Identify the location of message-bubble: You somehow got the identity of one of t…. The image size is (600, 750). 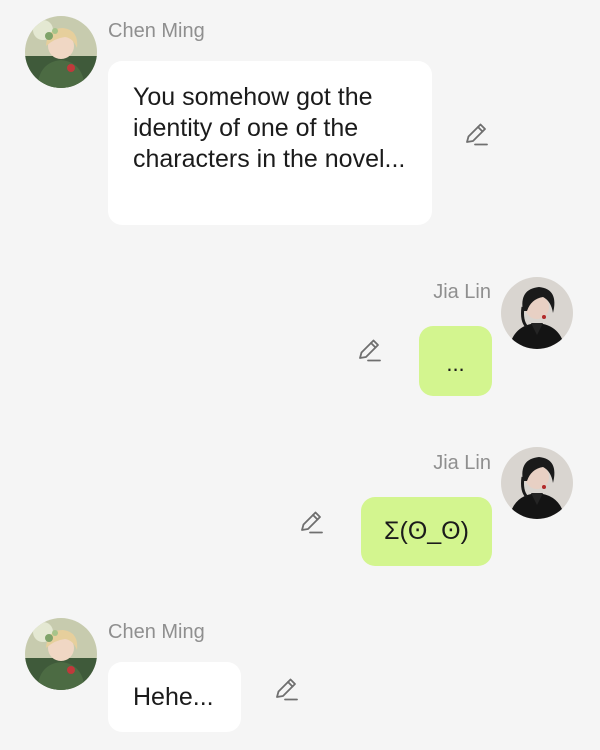
(270, 143).